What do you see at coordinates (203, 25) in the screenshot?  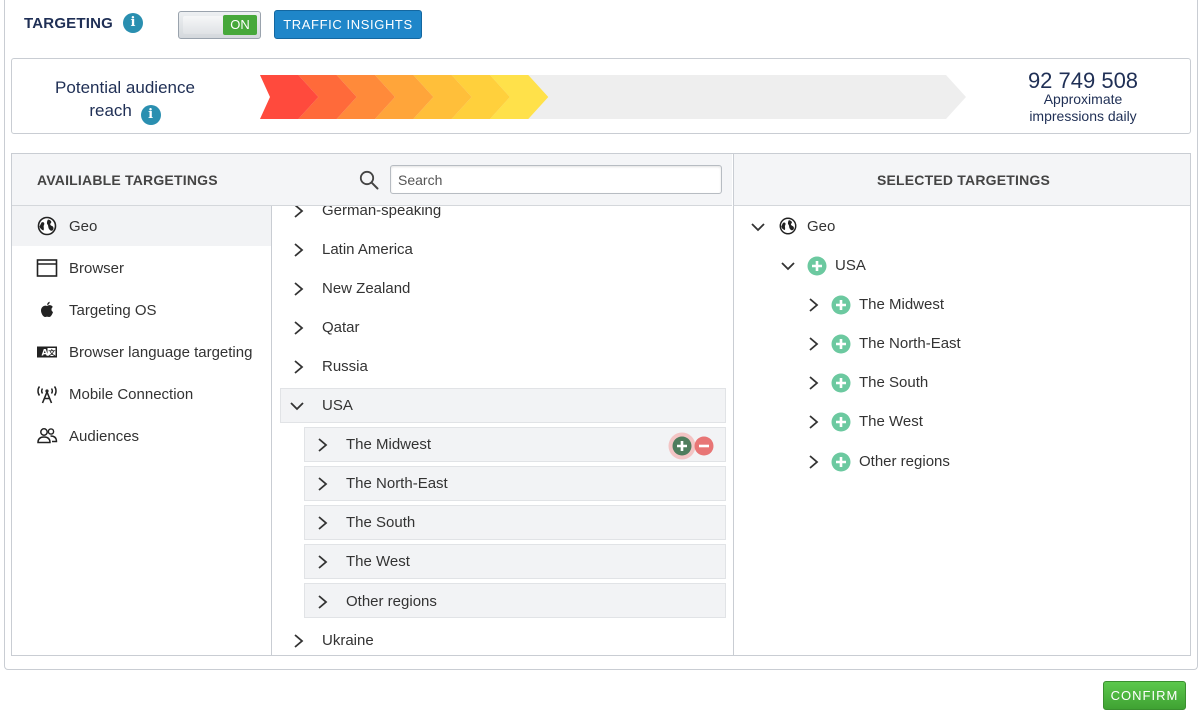 I see `toggle-knob` at bounding box center [203, 25].